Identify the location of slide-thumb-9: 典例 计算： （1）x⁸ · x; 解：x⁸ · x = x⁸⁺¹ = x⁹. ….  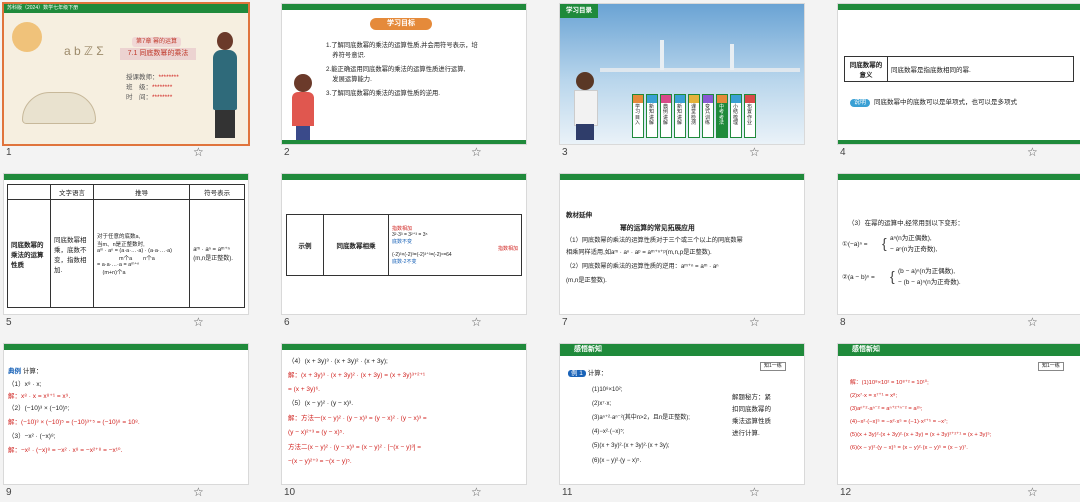
(131, 421).